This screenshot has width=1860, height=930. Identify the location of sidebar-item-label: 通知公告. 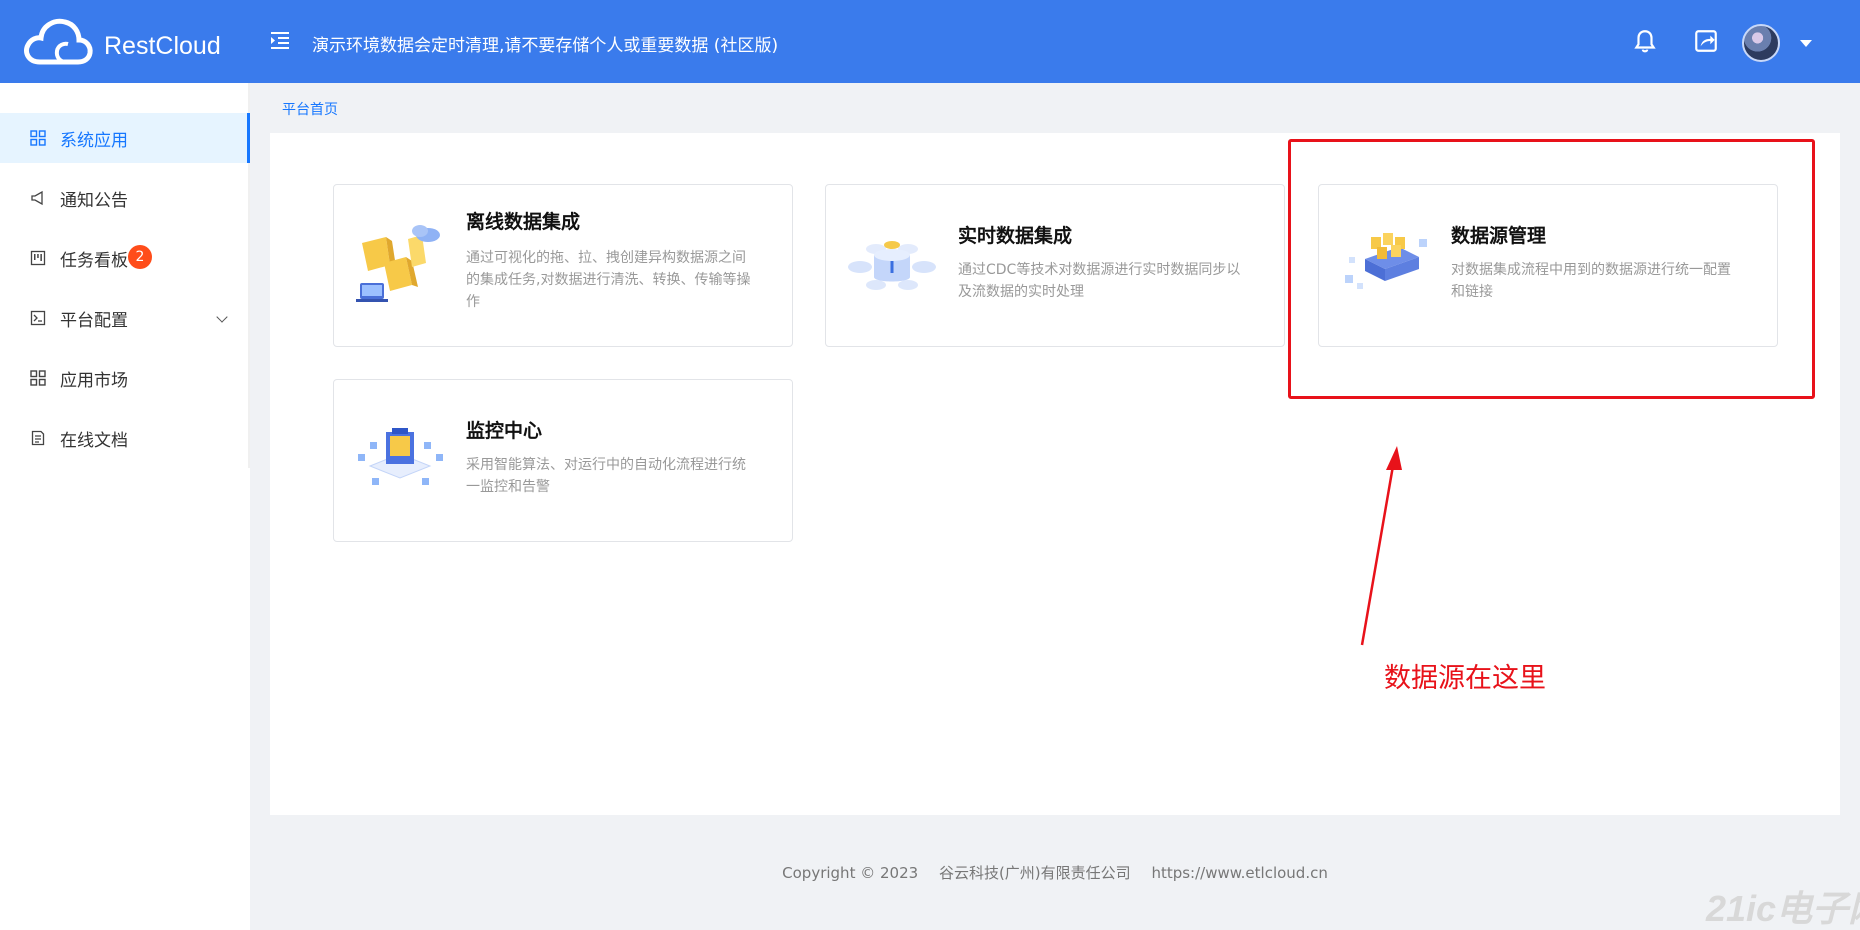
(94, 200).